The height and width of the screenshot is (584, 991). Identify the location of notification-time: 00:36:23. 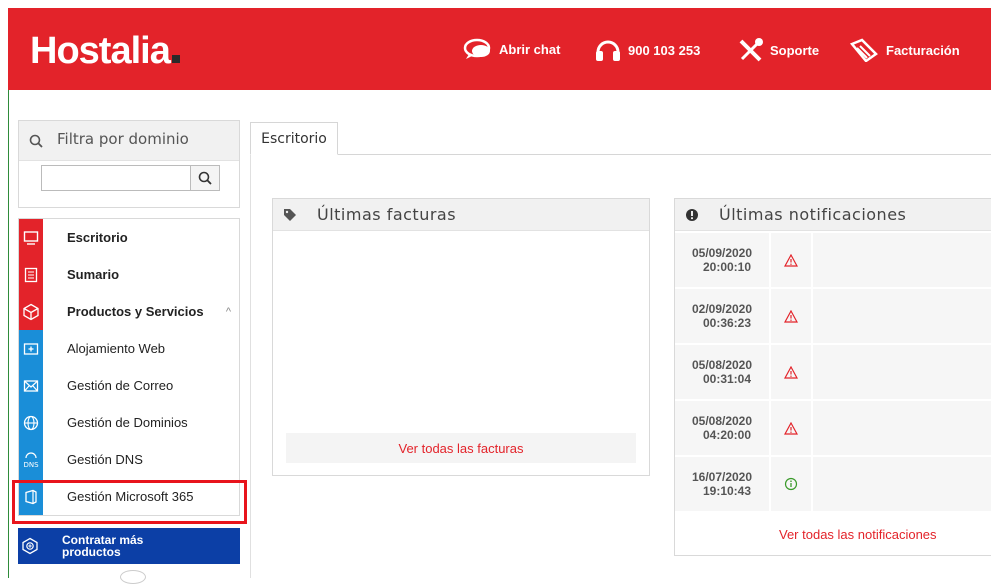
(727, 323).